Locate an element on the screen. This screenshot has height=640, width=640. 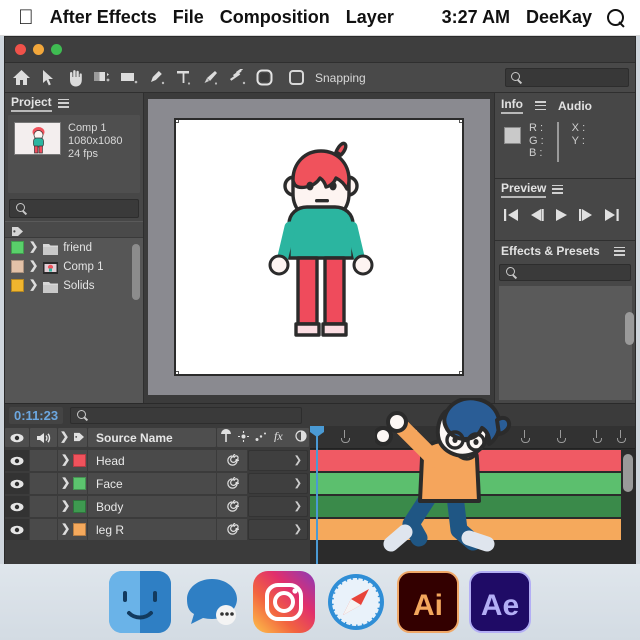
list-item: ❯ Comp 1 is located at coordinates (74, 266).